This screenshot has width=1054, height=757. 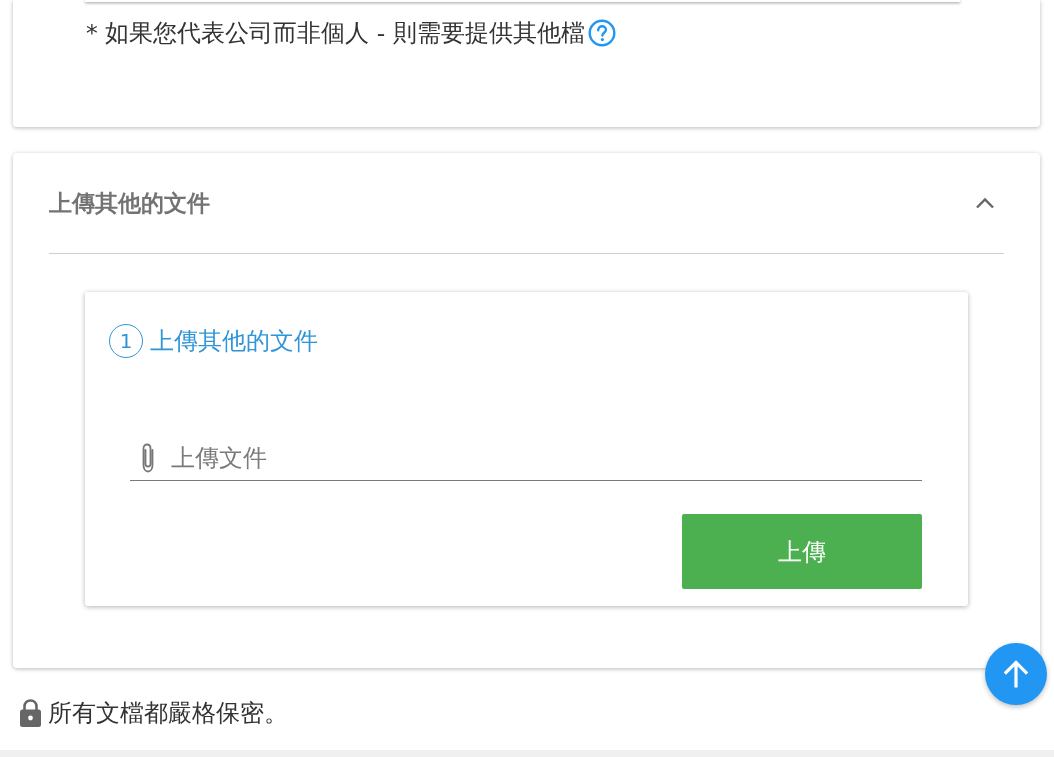 What do you see at coordinates (526, 458) in the screenshot?
I see `file-field: 上傳文件` at bounding box center [526, 458].